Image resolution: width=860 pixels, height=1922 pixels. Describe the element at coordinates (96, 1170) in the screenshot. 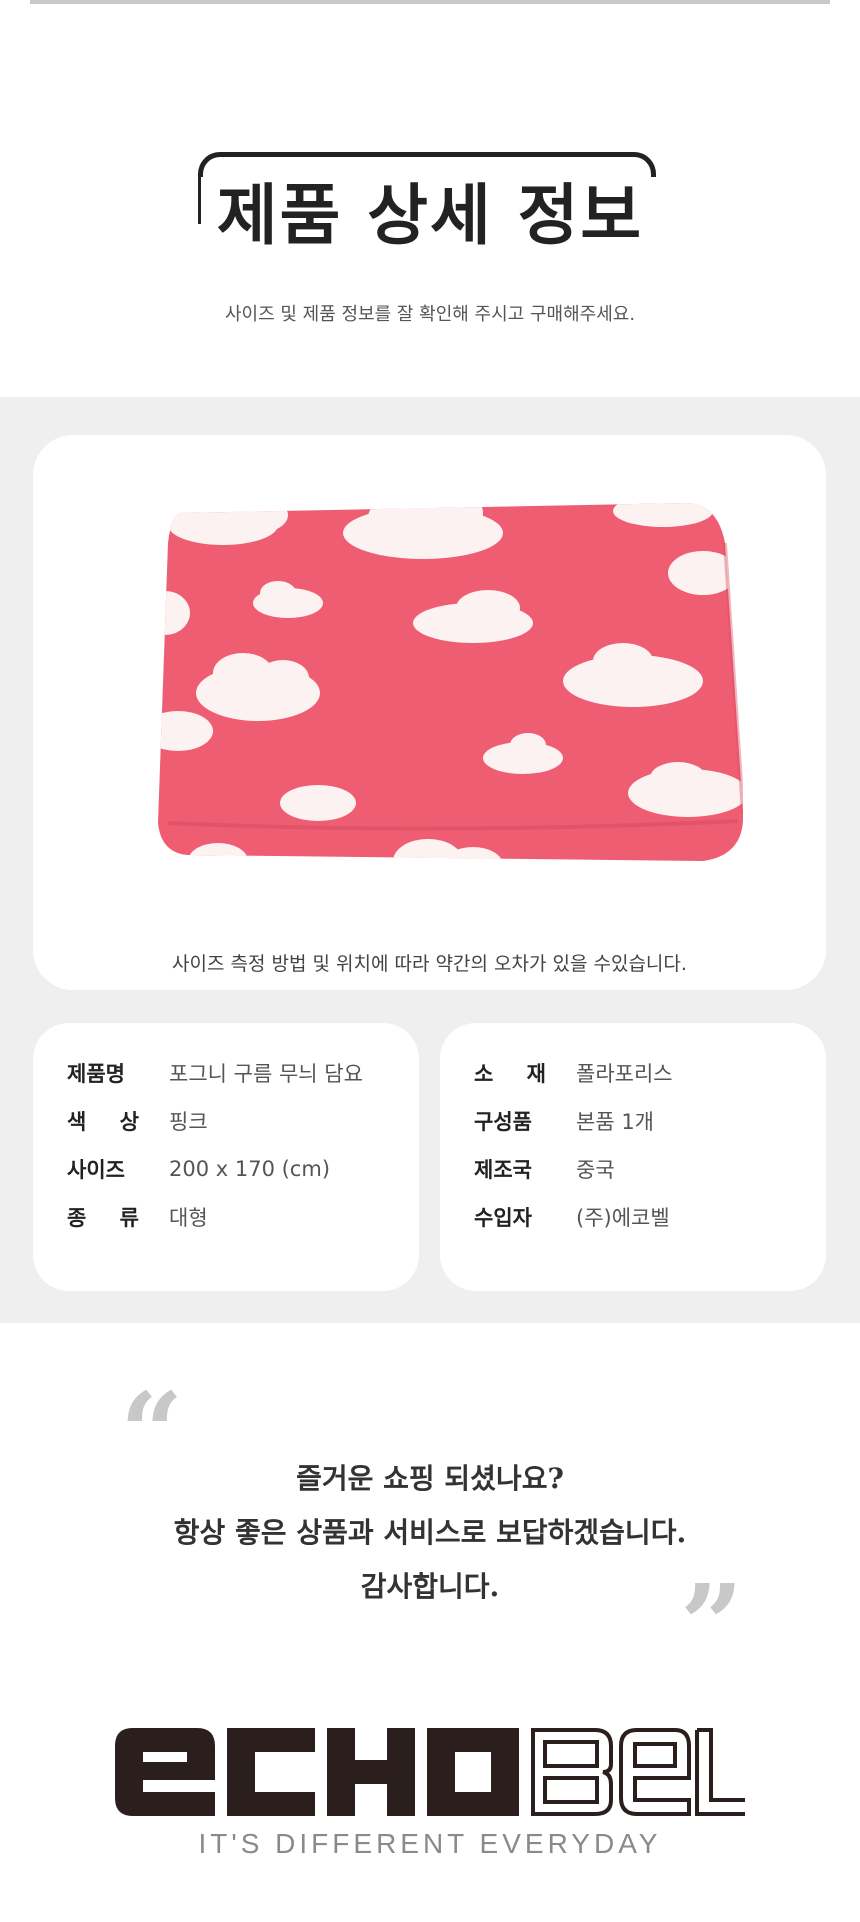

I see `spec-label: 사이즈` at that location.